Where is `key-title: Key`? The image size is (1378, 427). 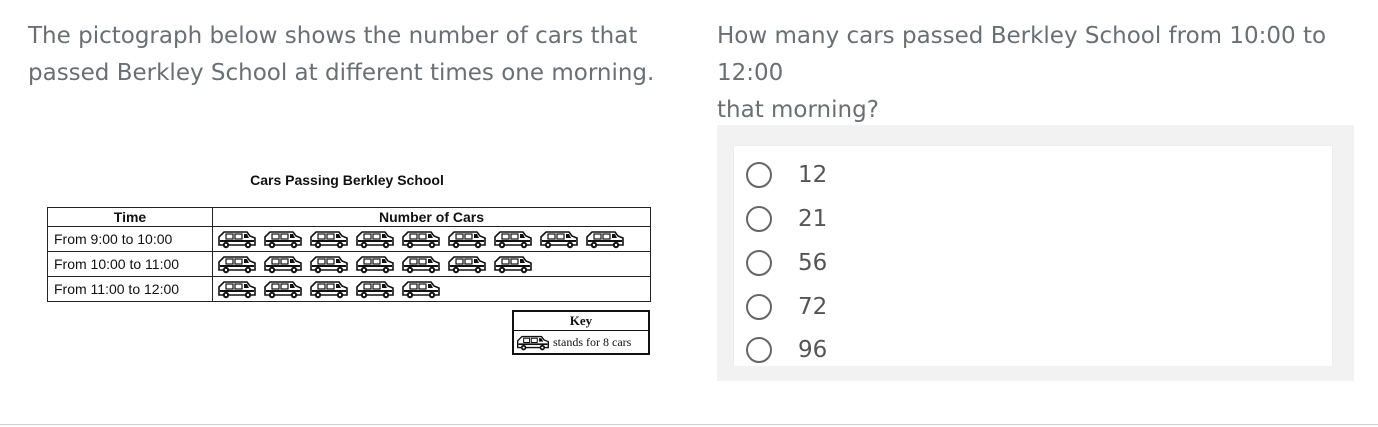
key-title: Key is located at coordinates (581, 321).